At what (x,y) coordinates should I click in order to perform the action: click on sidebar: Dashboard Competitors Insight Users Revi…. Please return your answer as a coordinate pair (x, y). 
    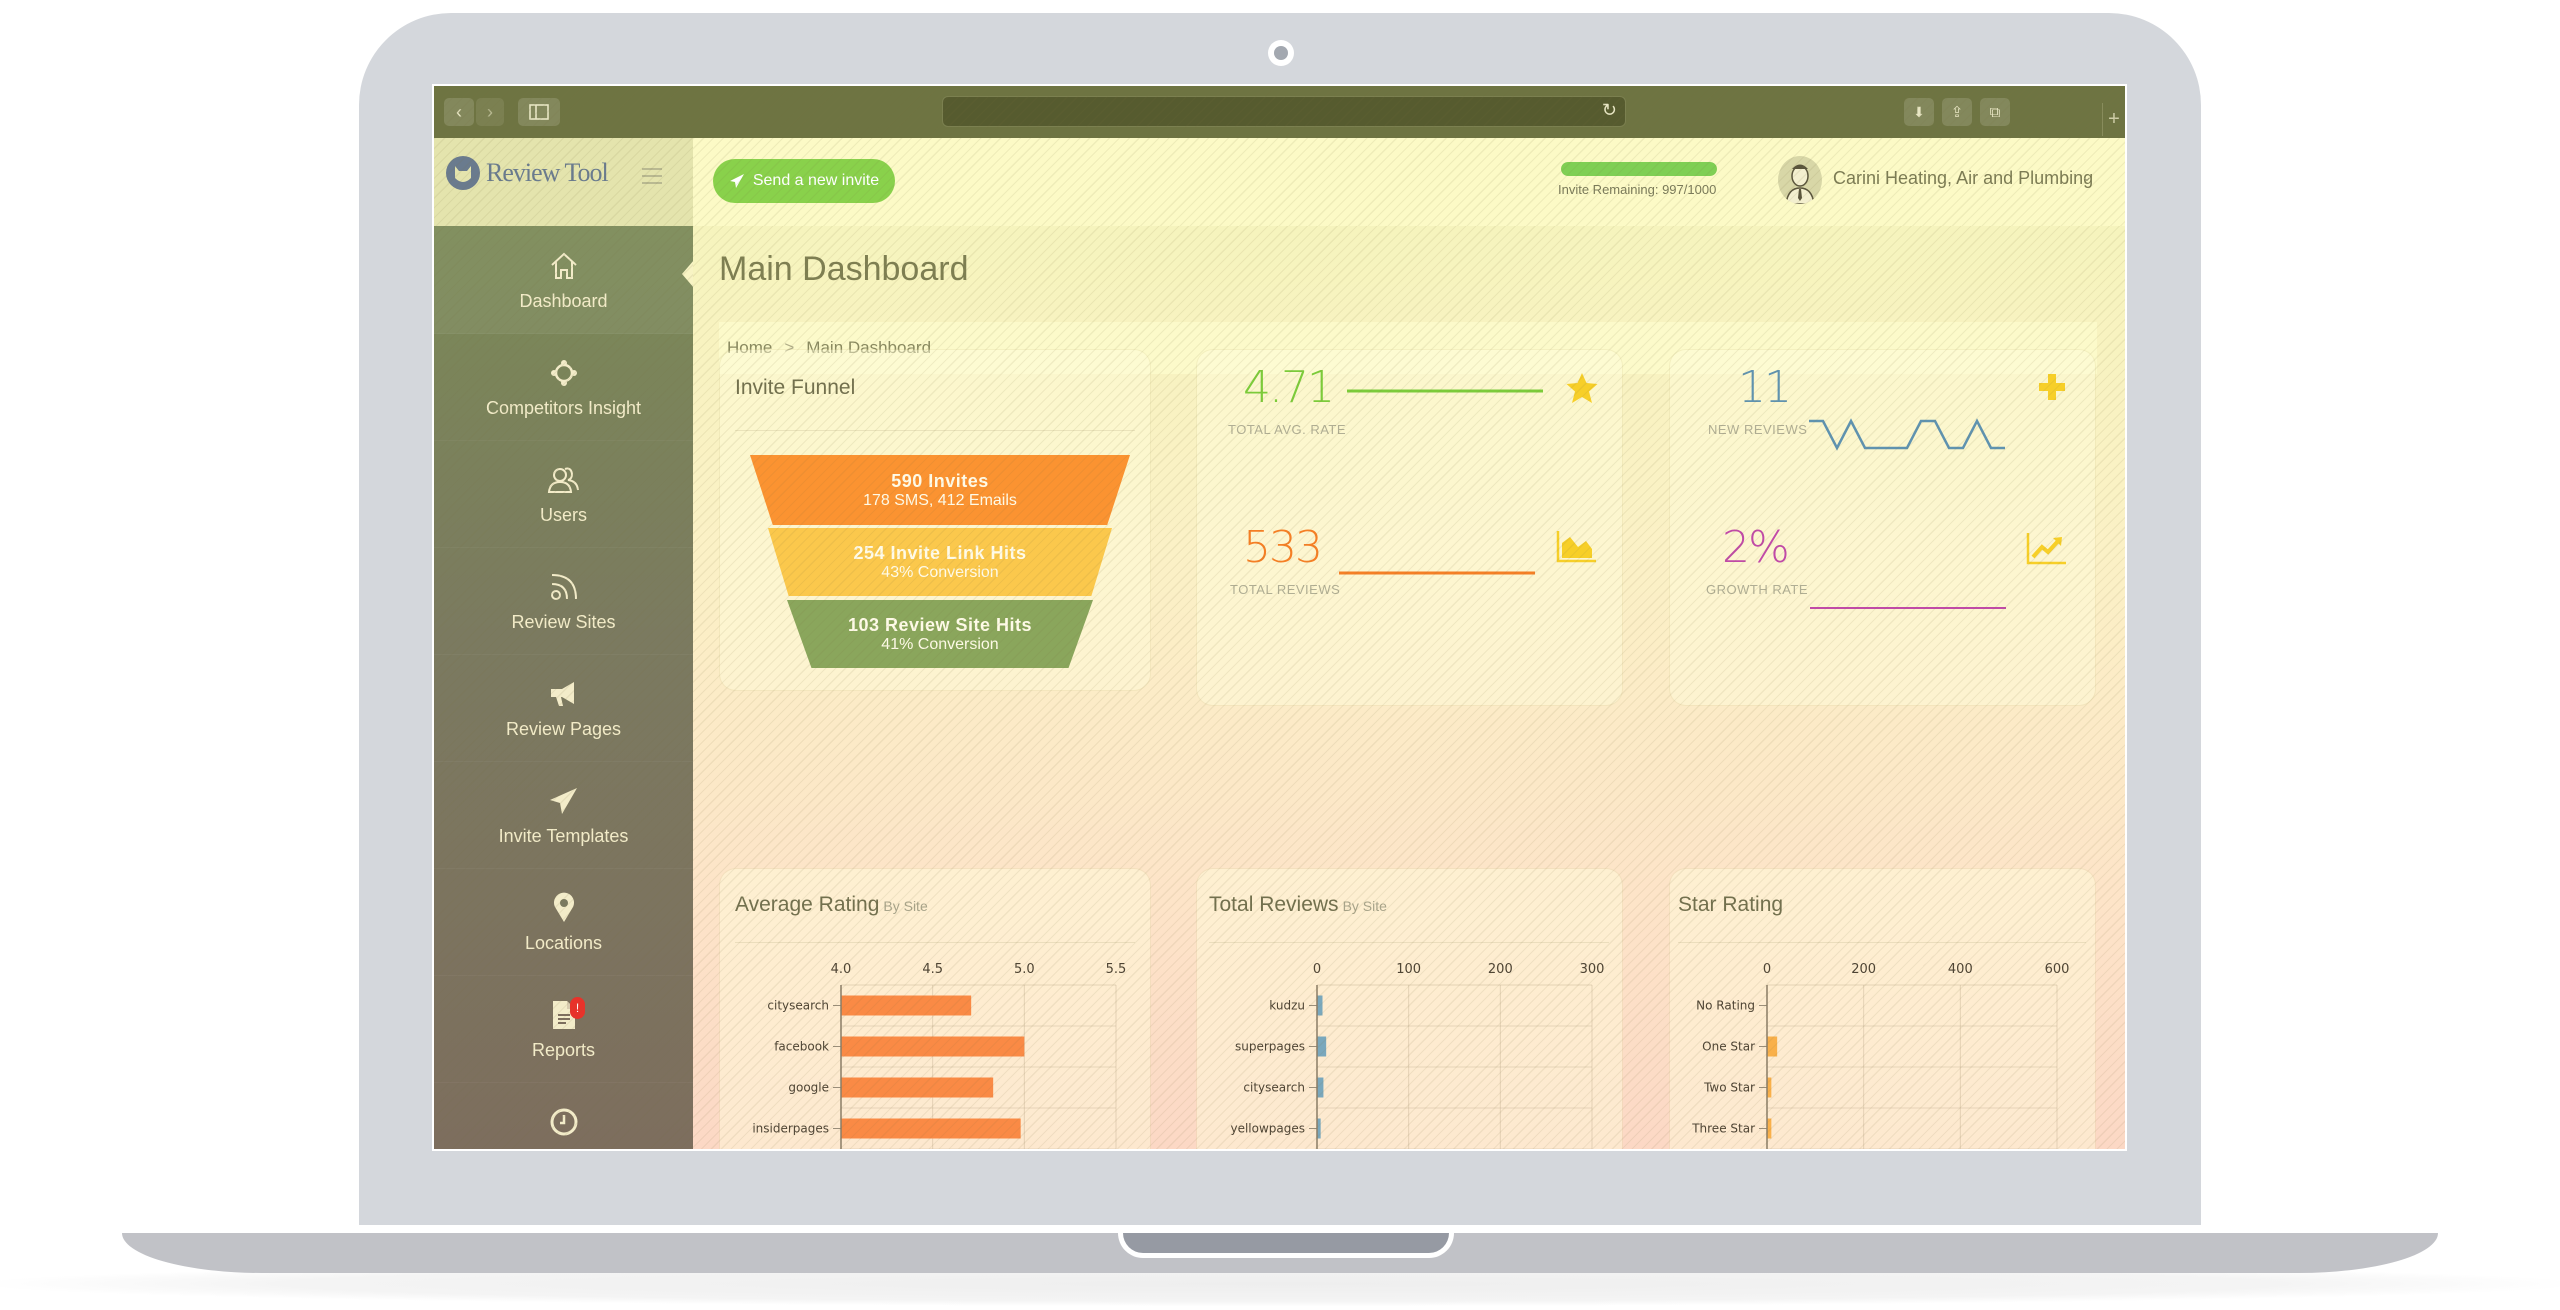
    Looking at the image, I should click on (564, 687).